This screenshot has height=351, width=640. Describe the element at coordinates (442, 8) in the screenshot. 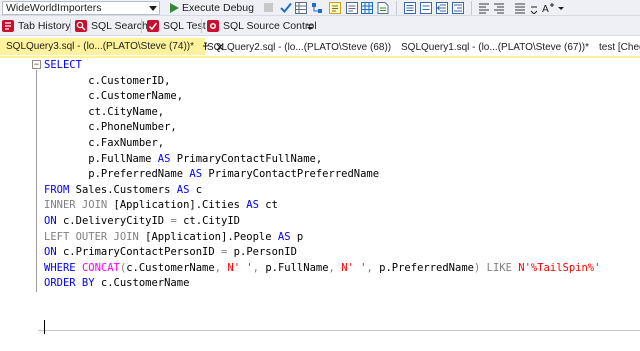

I see `decrease-indent-icon` at that location.